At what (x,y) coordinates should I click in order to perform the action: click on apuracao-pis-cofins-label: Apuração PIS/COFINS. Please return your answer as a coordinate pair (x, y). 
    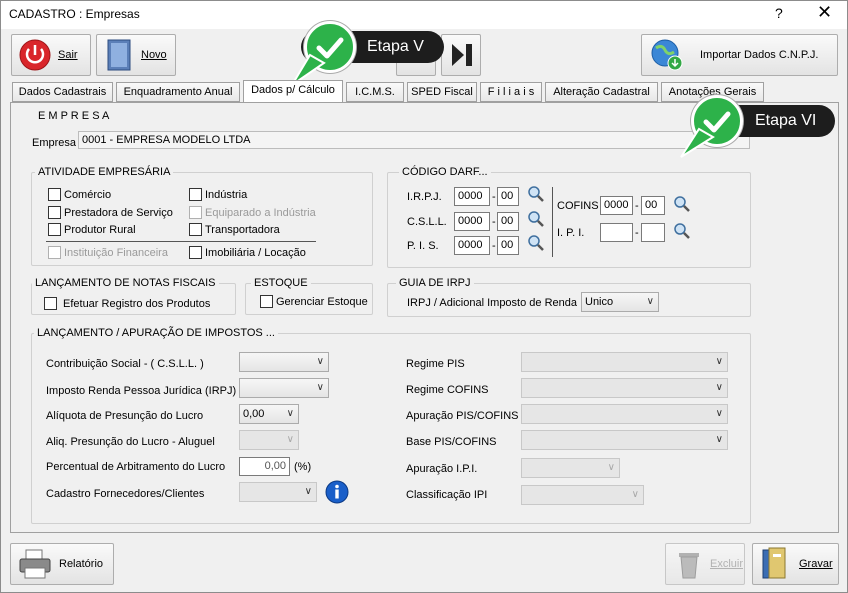
    Looking at the image, I should click on (462, 416).